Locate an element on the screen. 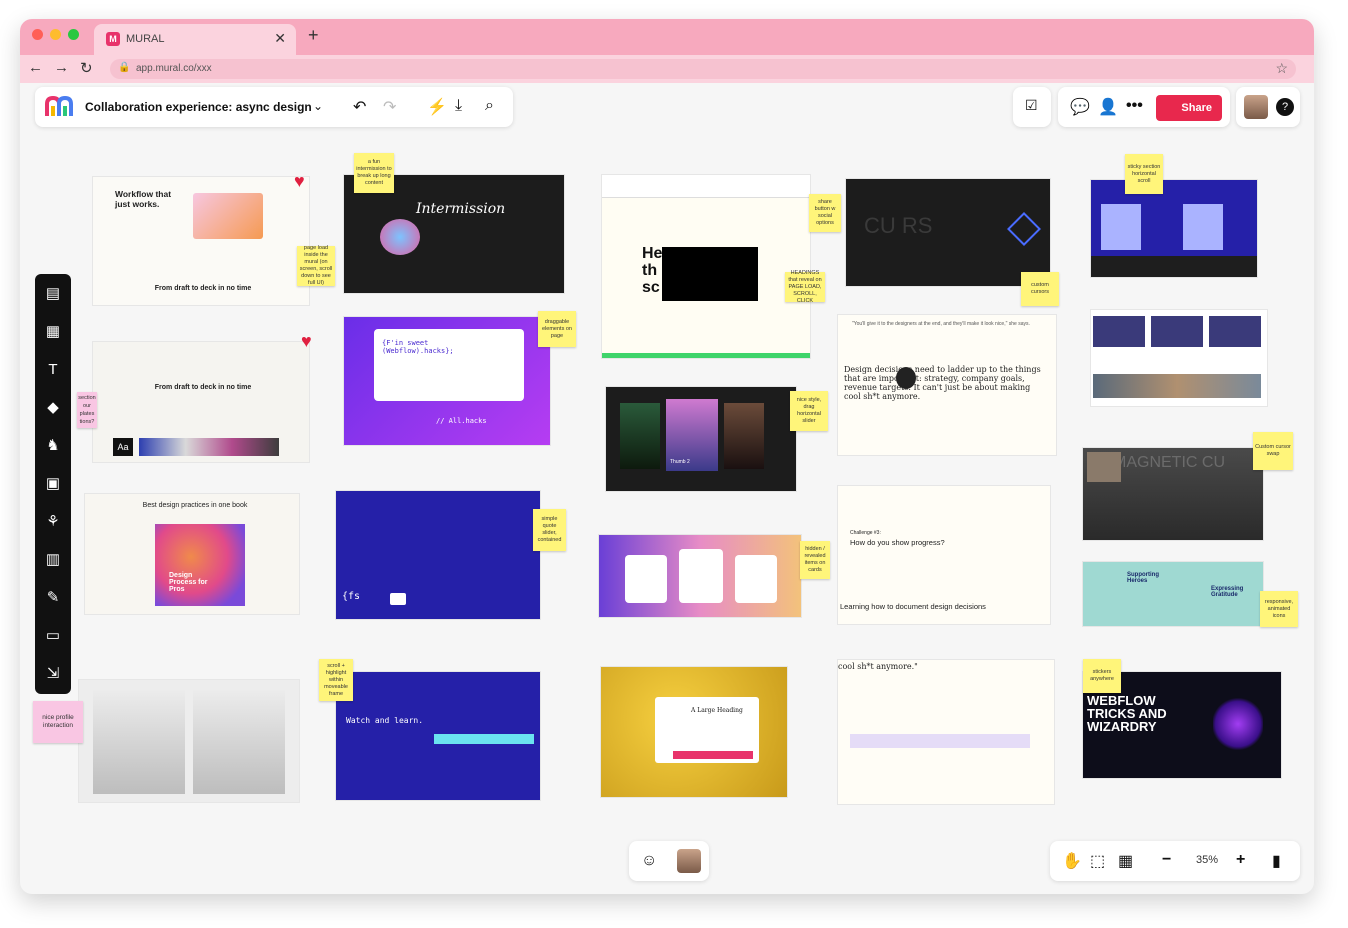 The height and width of the screenshot is (928, 1348). draft-heading: From draft to deck in no time is located at coordinates (203, 387).